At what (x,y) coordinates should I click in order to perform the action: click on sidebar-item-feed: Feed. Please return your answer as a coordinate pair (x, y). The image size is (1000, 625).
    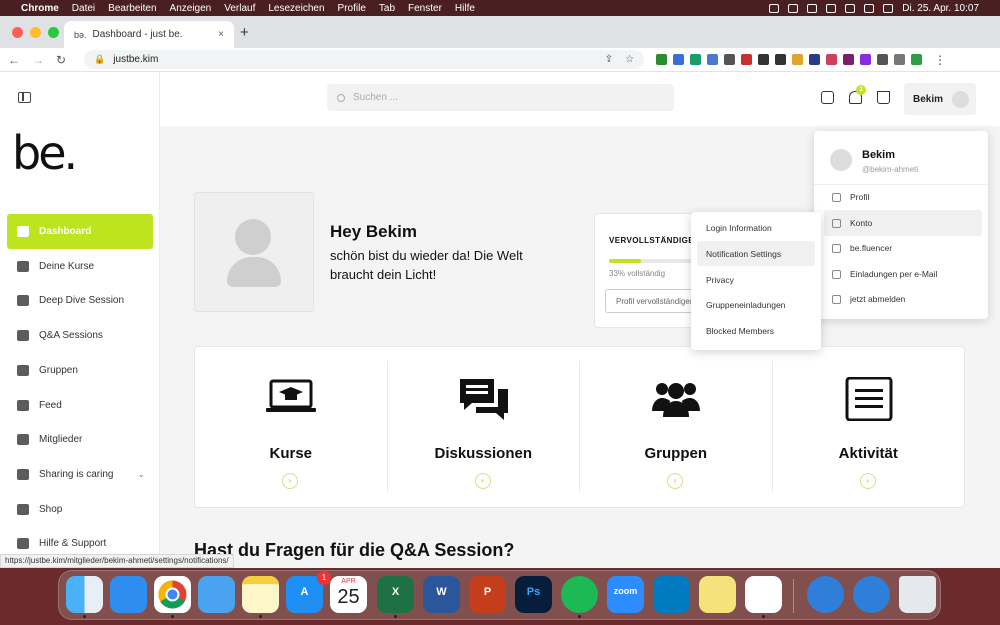
    Looking at the image, I should click on (80, 405).